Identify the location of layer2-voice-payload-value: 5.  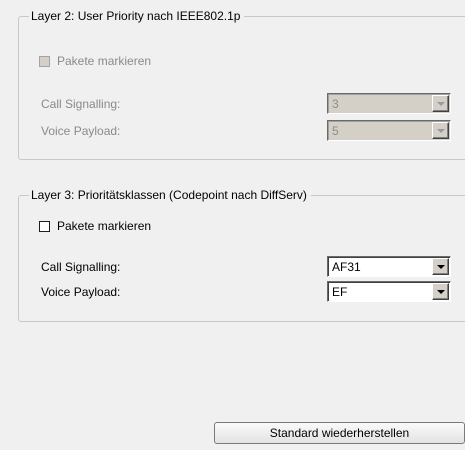
(335, 131).